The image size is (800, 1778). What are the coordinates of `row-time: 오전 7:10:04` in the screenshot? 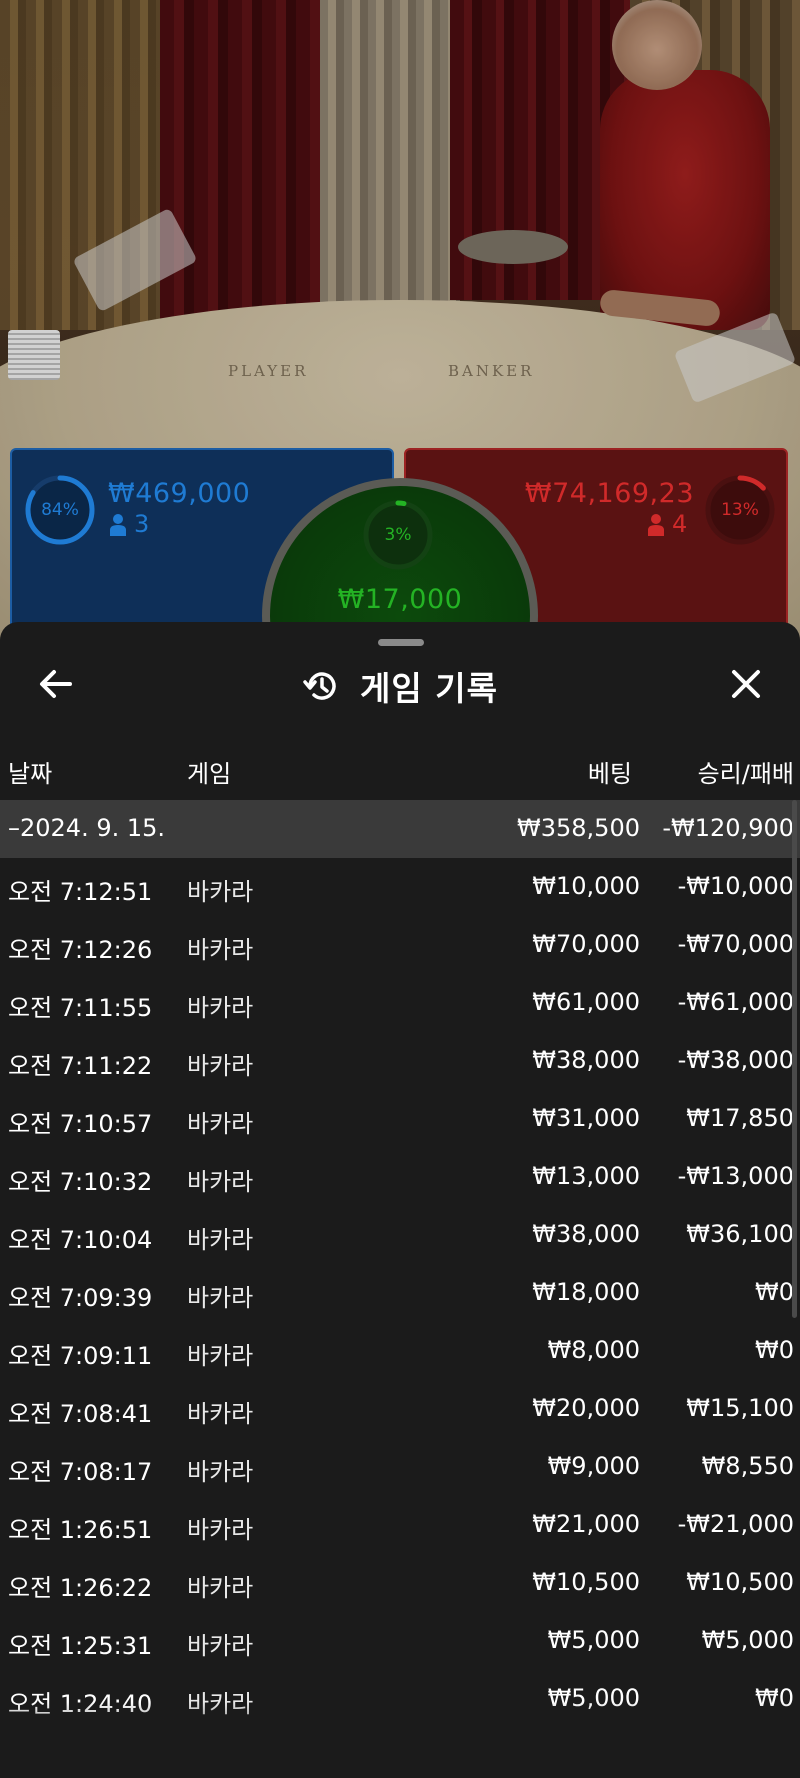 It's located at (80, 1240).